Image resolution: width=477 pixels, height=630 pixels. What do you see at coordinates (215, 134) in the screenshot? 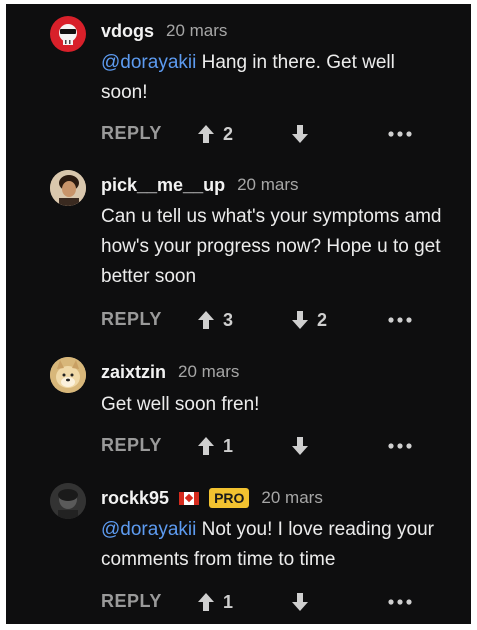
I see `upvote-button: 2` at bounding box center [215, 134].